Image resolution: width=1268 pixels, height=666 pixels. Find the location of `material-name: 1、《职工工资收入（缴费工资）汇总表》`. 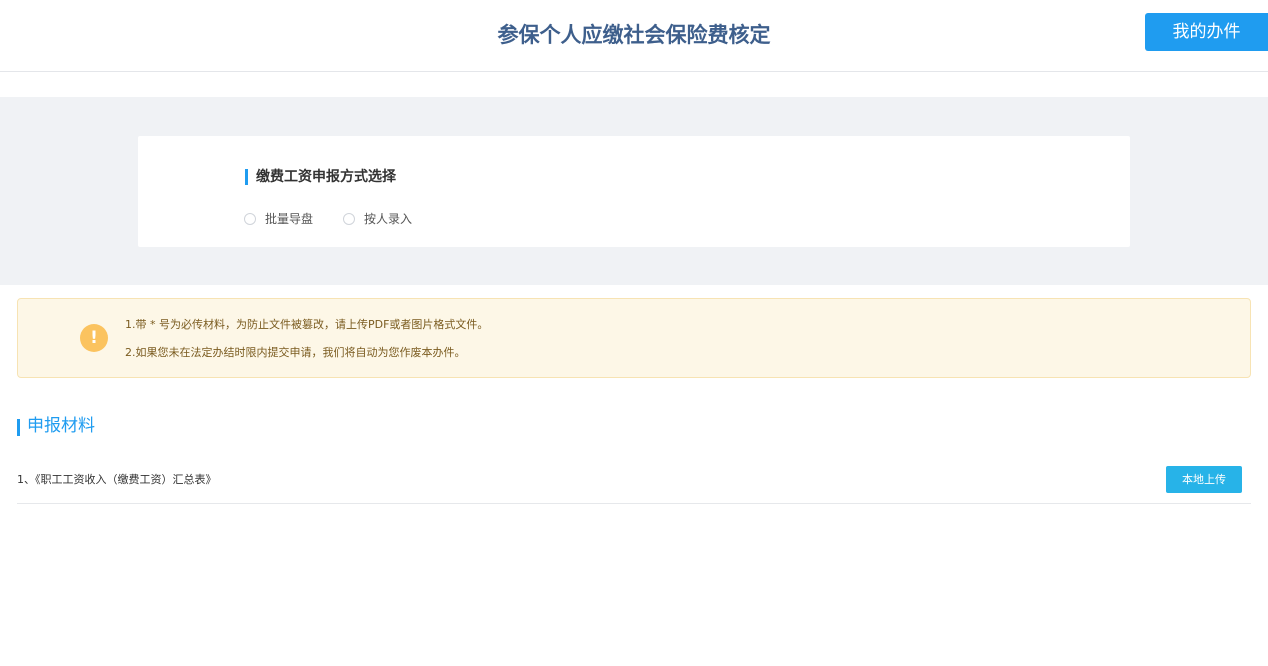

material-name: 1、《职工工资收入（缴费工资）汇总表》 is located at coordinates (117, 479).